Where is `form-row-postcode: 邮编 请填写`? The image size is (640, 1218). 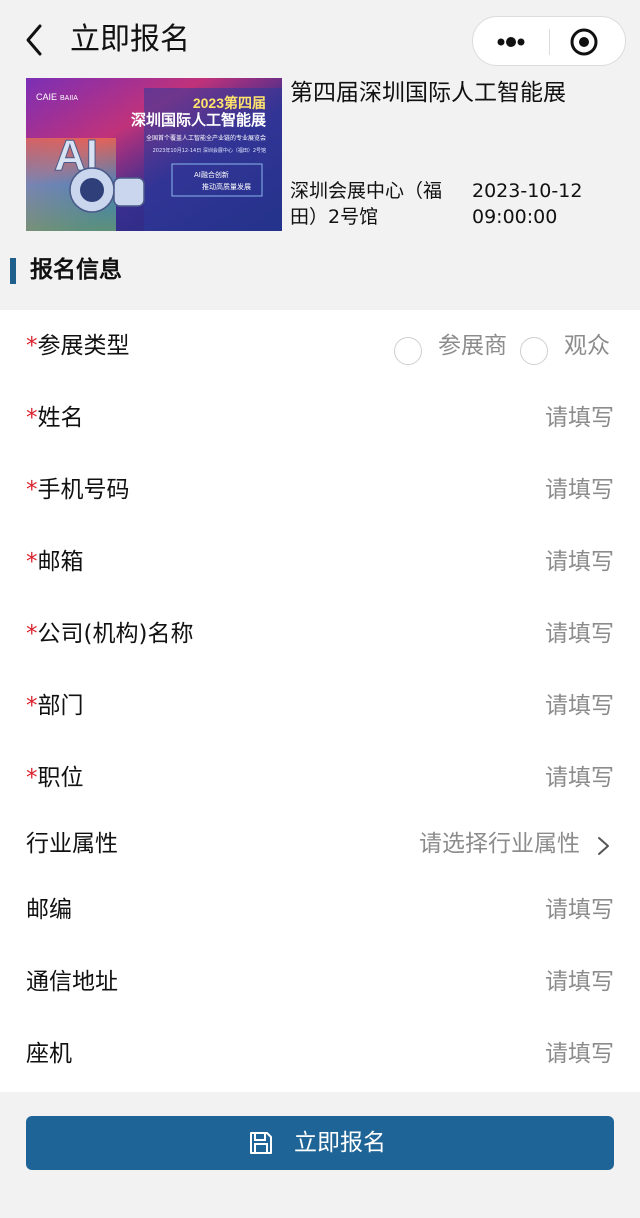
form-row-postcode: 邮编 请填写 is located at coordinates (320, 910).